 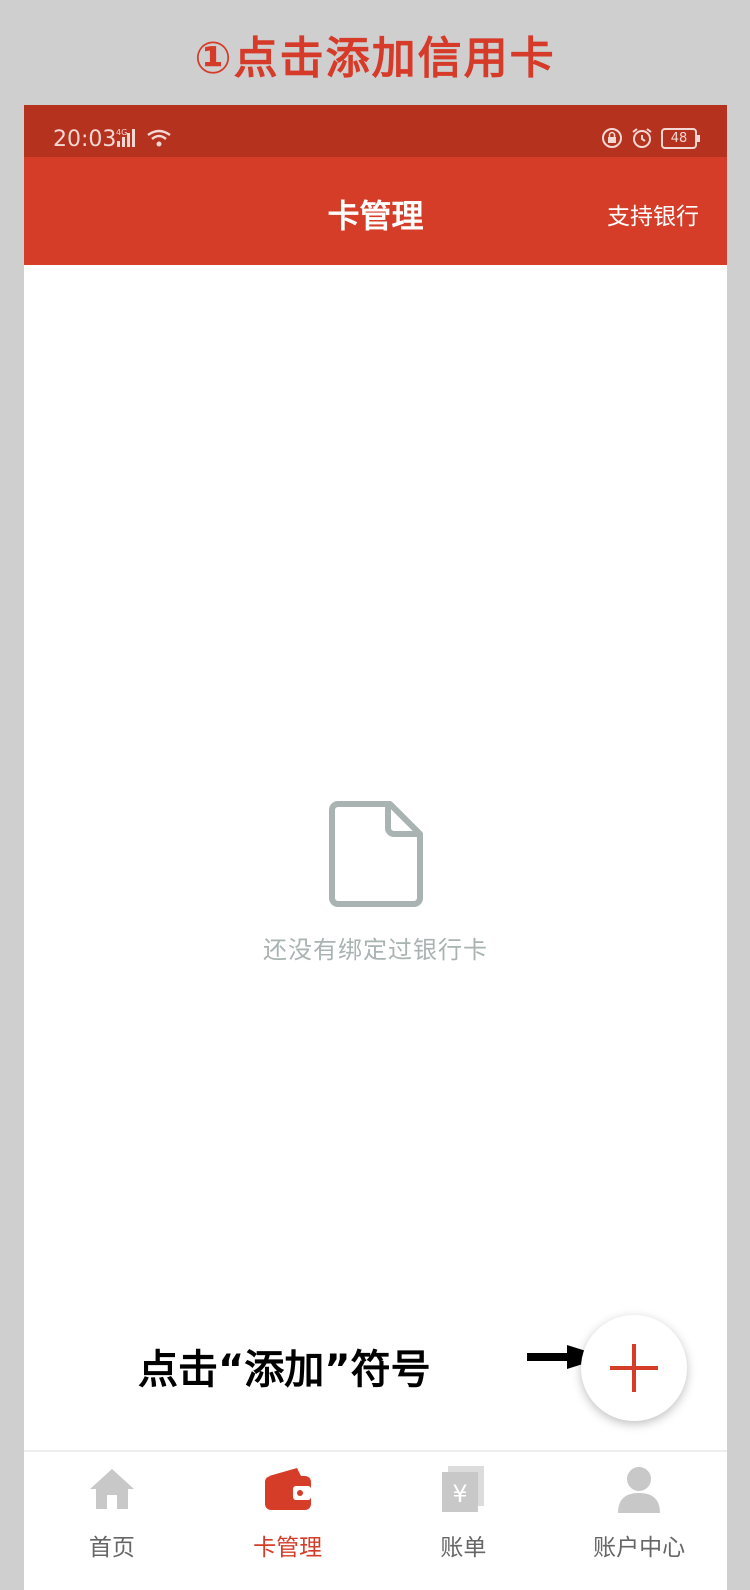 I want to click on user-icon, so click(x=639, y=1489).